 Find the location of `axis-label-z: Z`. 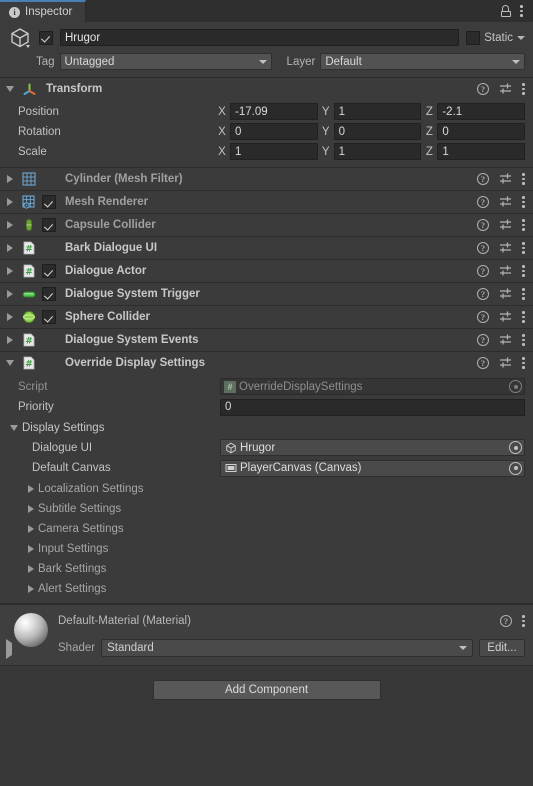

axis-label-z: Z is located at coordinates (429, 111).